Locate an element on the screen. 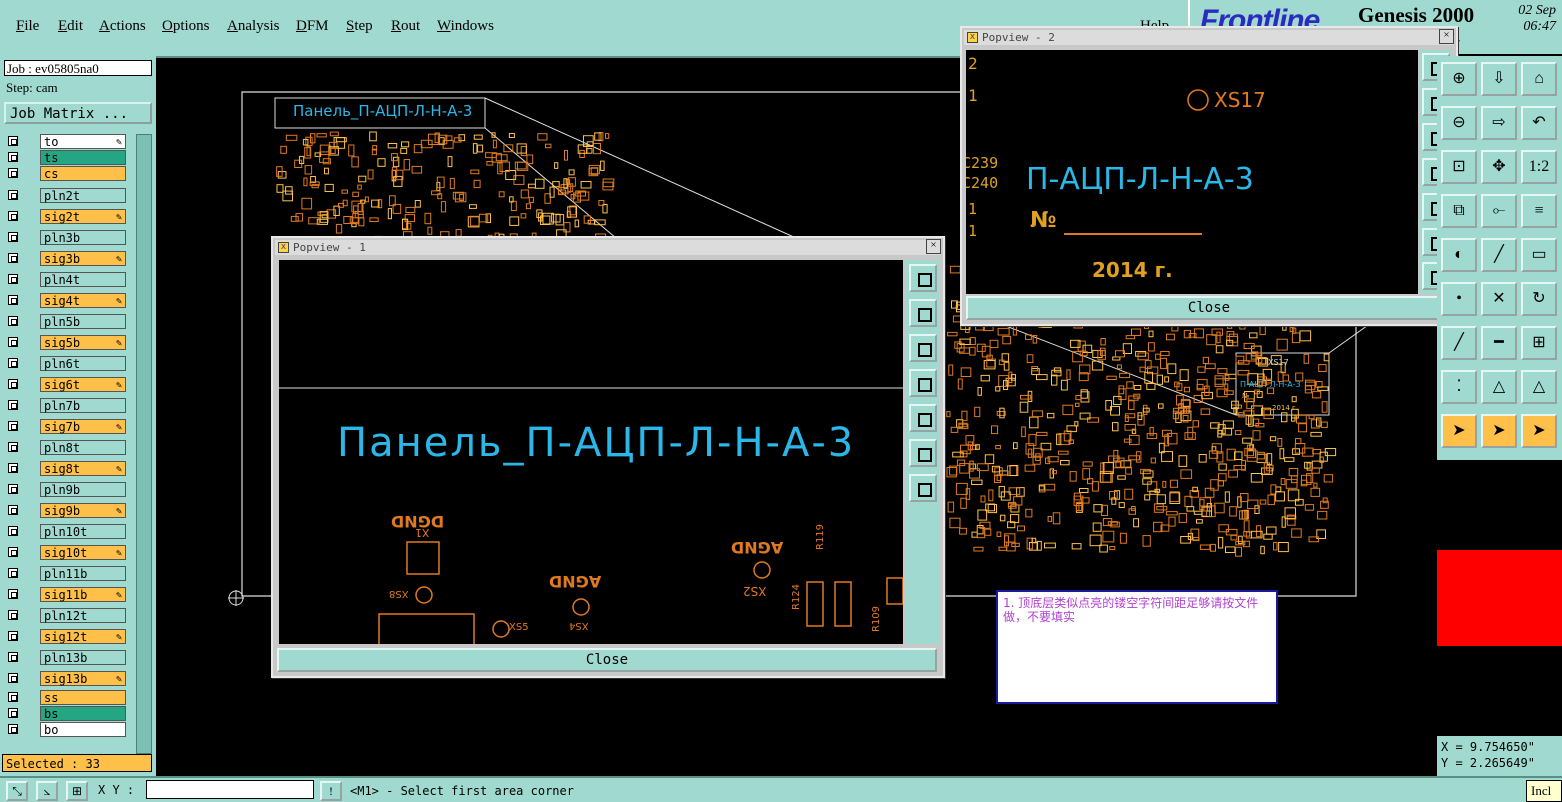  layer-row-pln2t: pln2t is located at coordinates (66, 195).